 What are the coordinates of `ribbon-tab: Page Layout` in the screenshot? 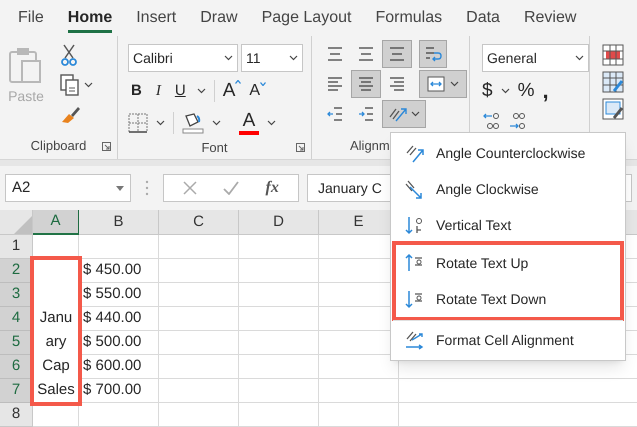 It's located at (307, 18).